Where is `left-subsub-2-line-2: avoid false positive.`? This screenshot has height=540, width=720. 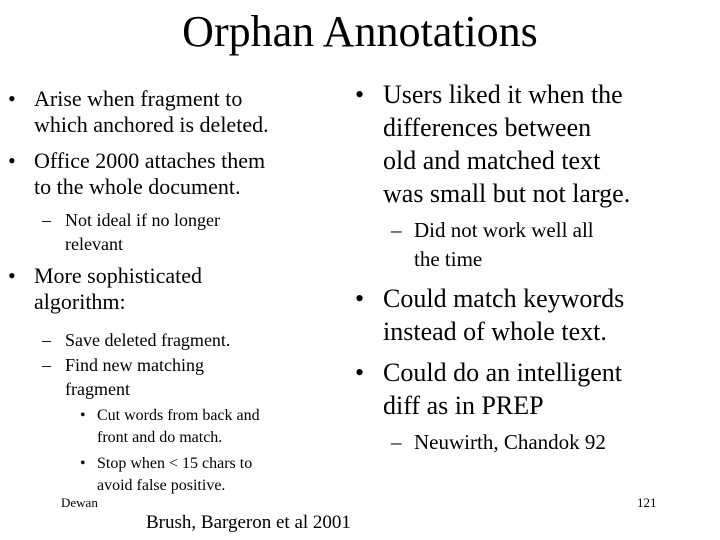 left-subsub-2-line-2: avoid false positive. is located at coordinates (161, 485).